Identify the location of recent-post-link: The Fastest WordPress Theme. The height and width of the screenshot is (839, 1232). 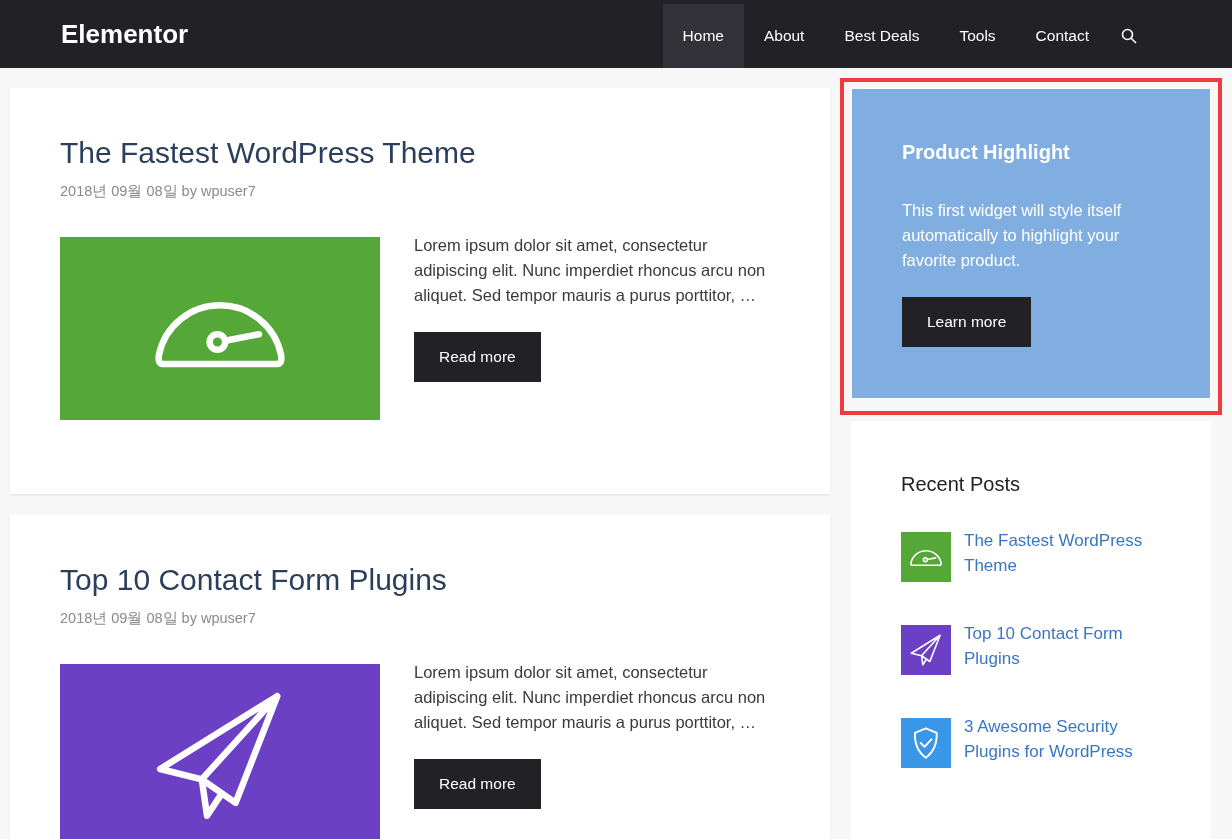
(1062, 553).